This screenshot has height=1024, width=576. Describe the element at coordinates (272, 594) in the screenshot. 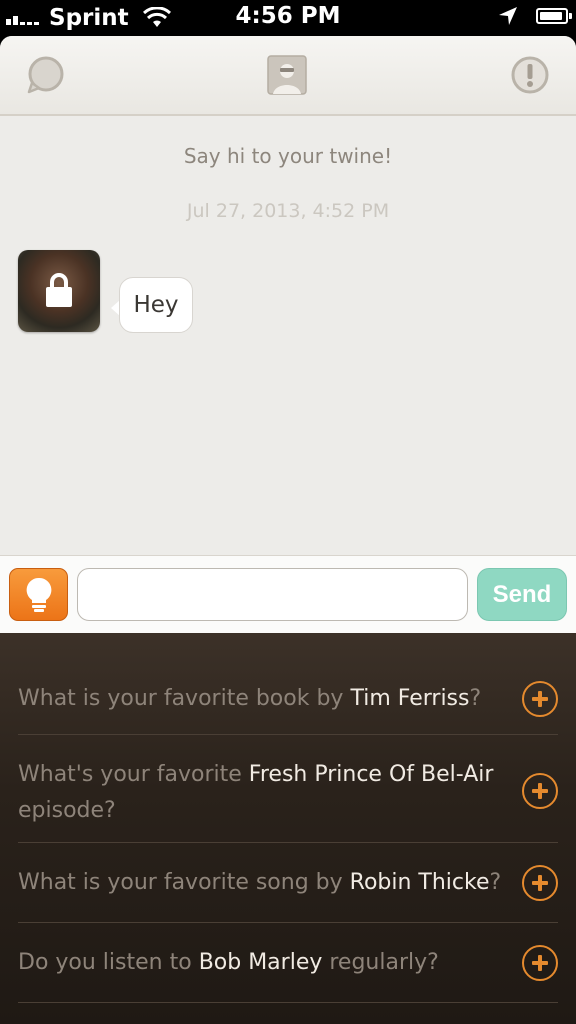

I see `message-input` at that location.